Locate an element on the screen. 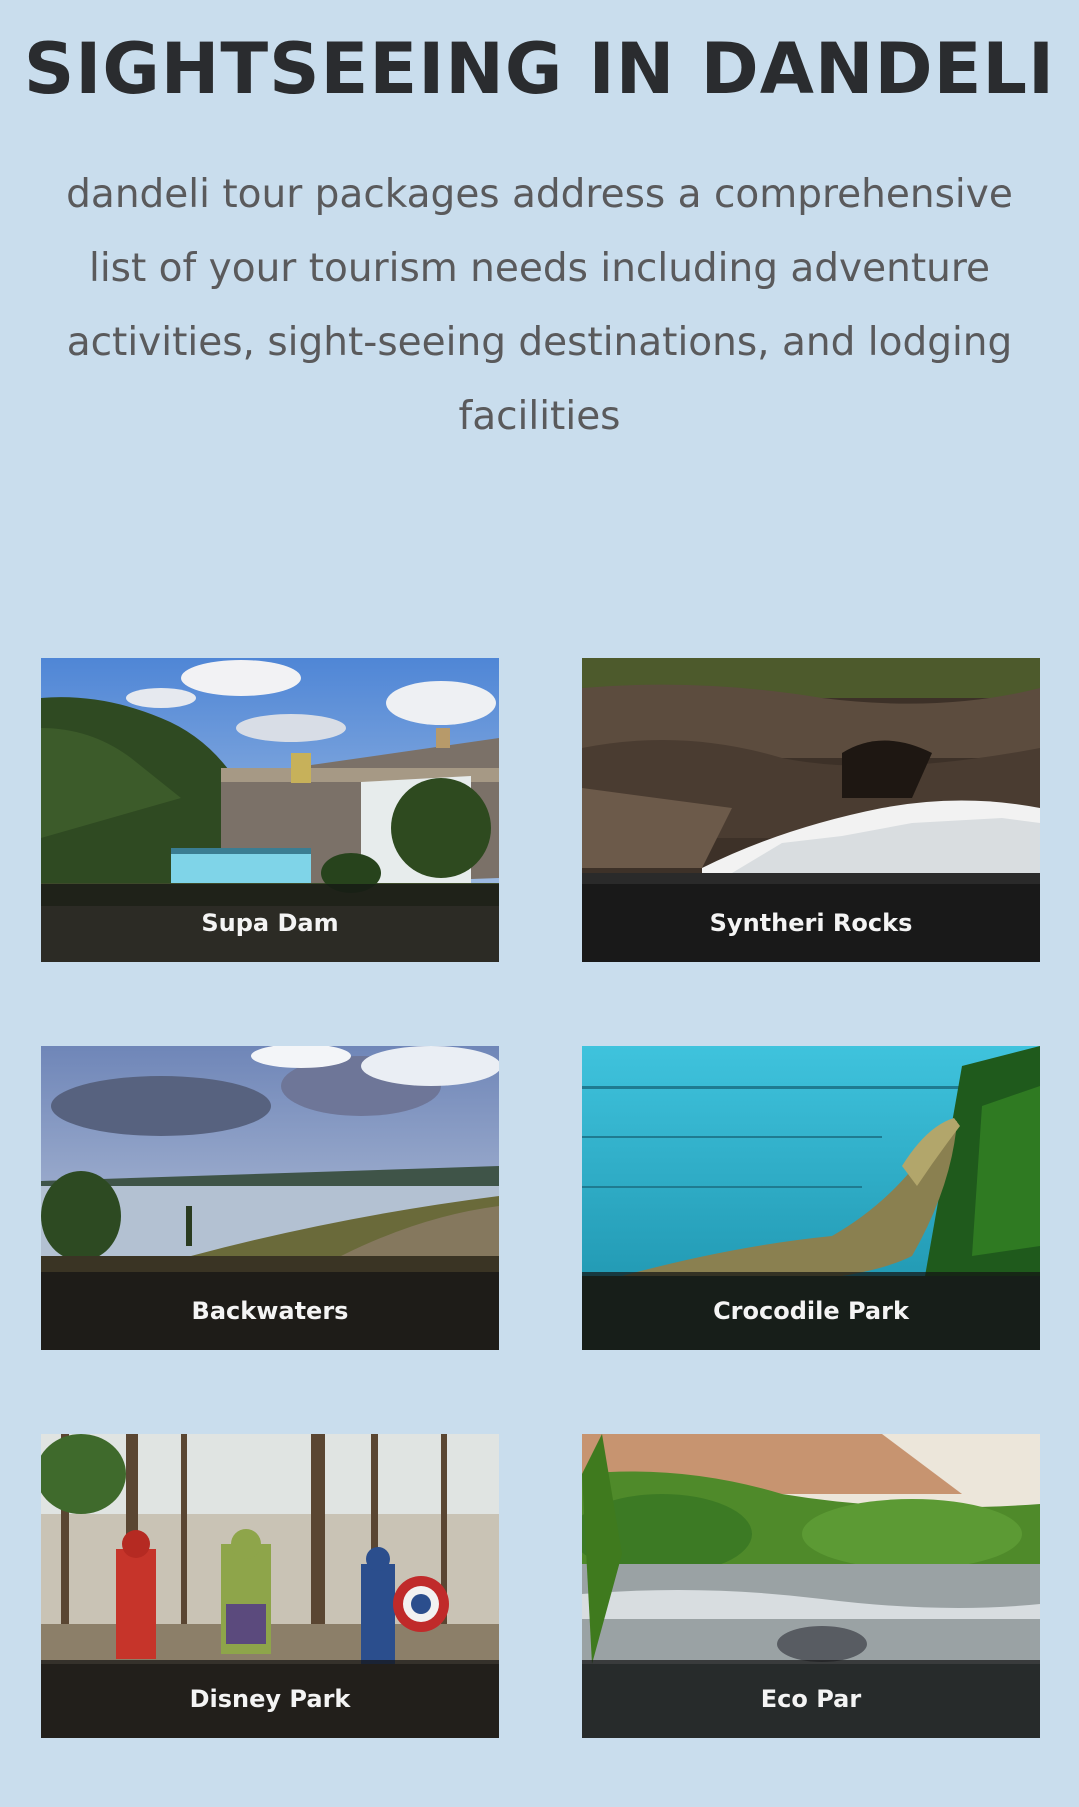  place-caption: Syntheri Rocks is located at coordinates (811, 923).